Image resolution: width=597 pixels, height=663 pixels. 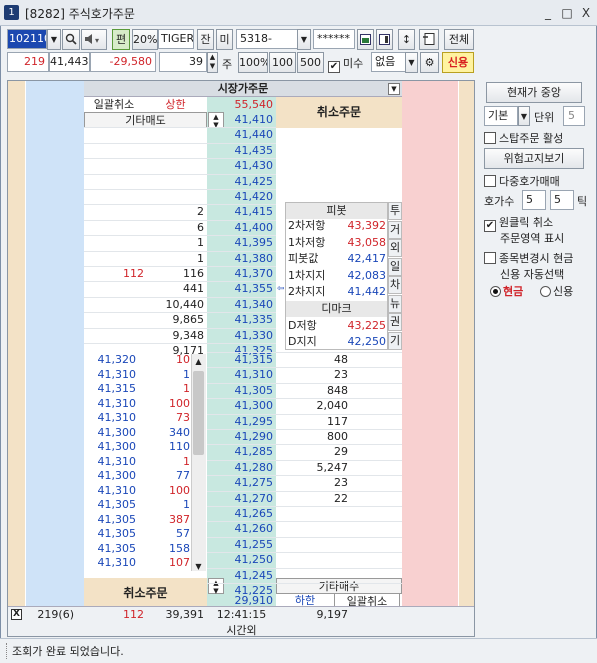 I want to click on balance-button: 잔, so click(x=205, y=39).